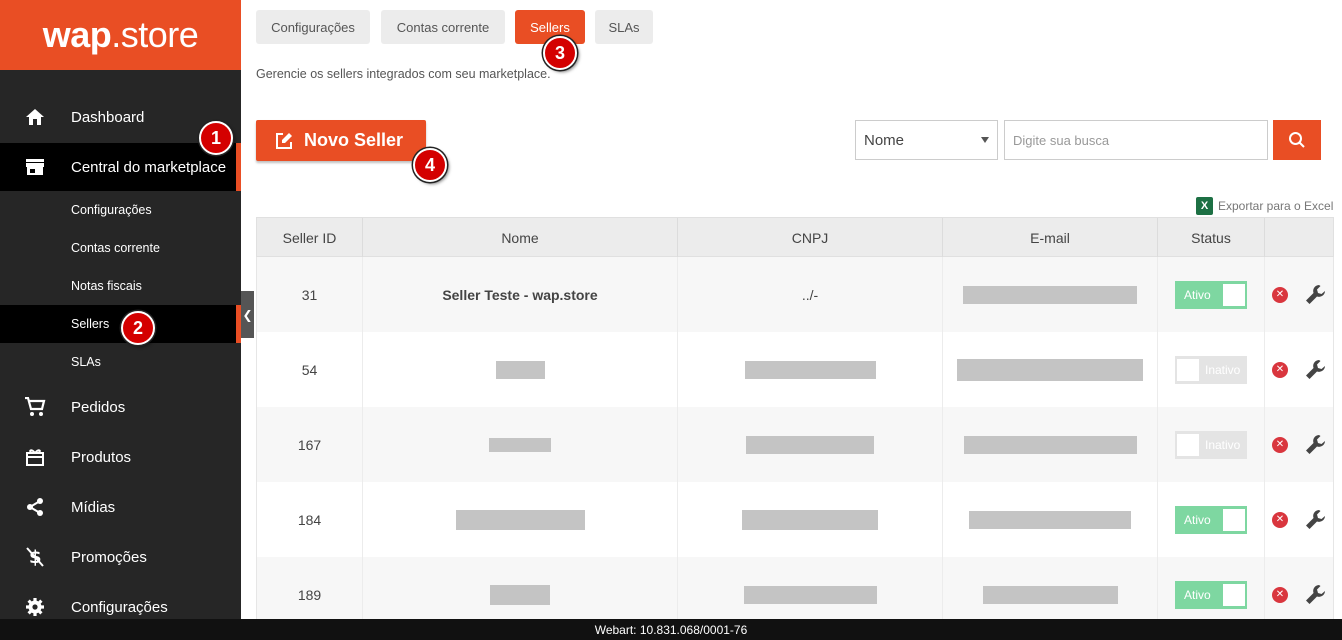  I want to click on tab-configuracoes: Configurações, so click(313, 27).